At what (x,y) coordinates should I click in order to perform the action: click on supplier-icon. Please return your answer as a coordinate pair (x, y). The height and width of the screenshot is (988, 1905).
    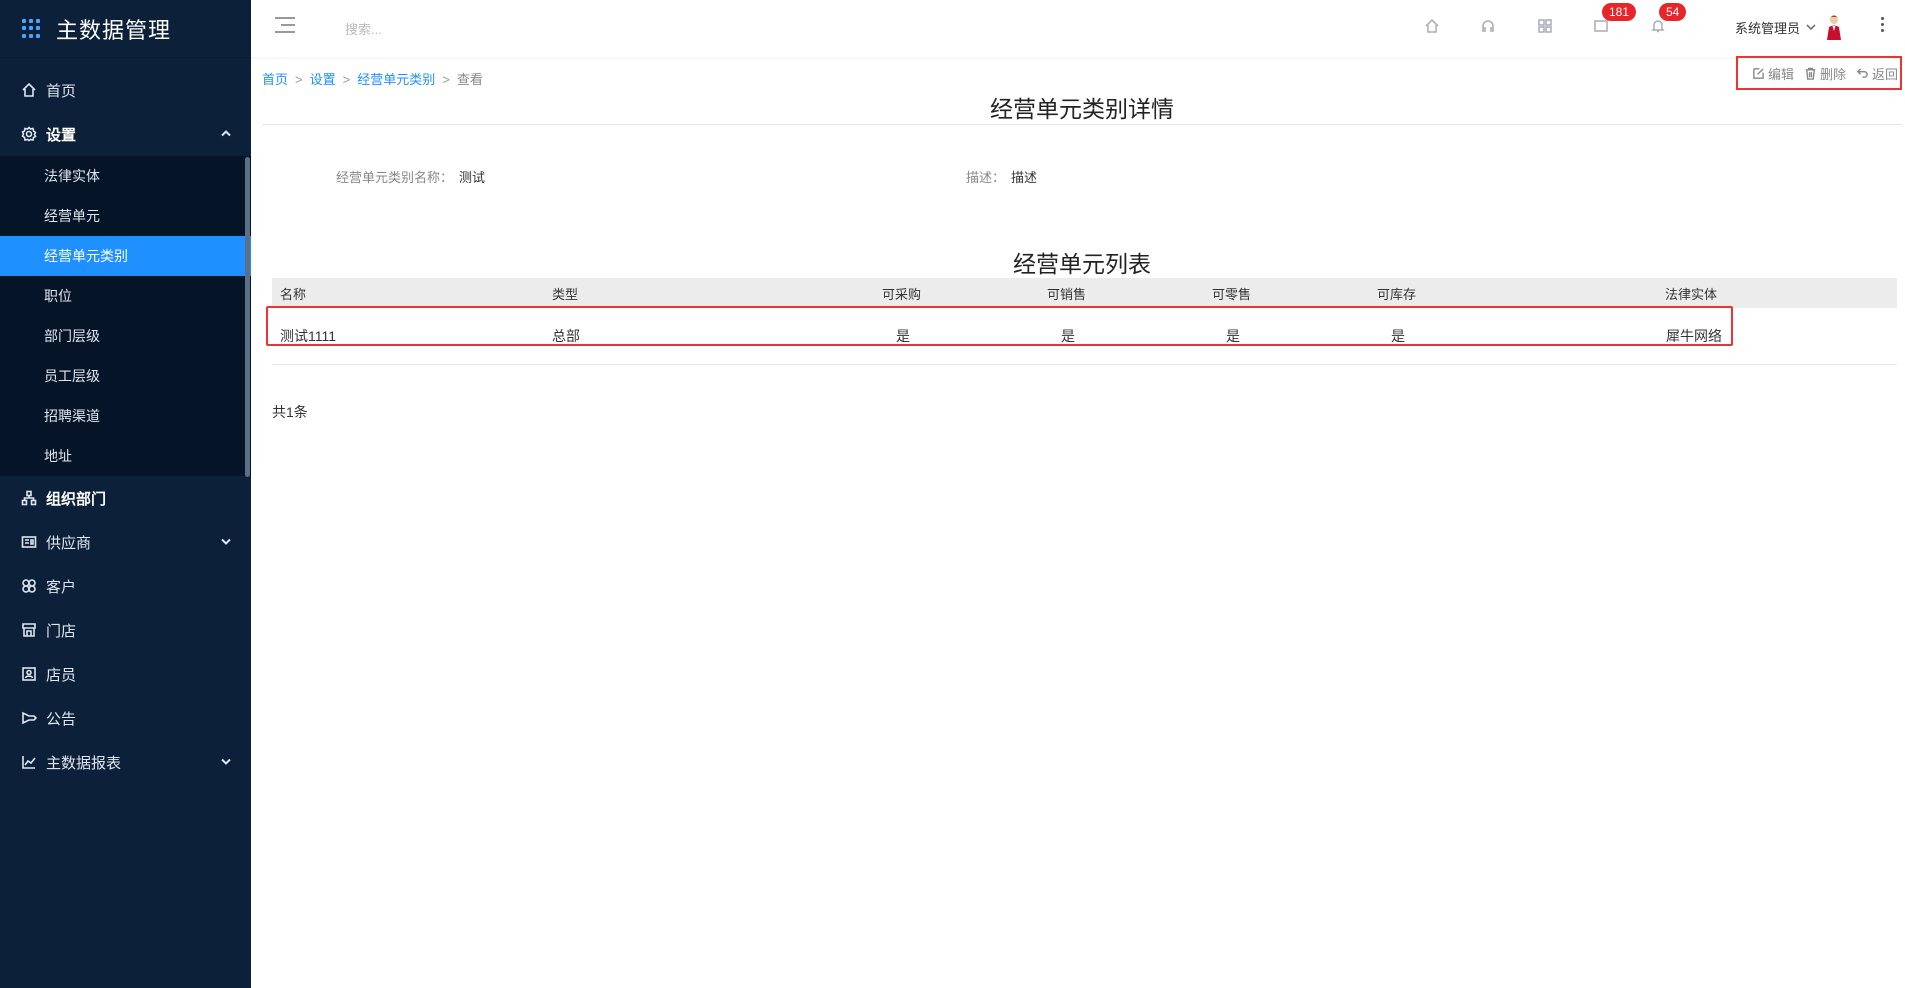
    Looking at the image, I should click on (29, 542).